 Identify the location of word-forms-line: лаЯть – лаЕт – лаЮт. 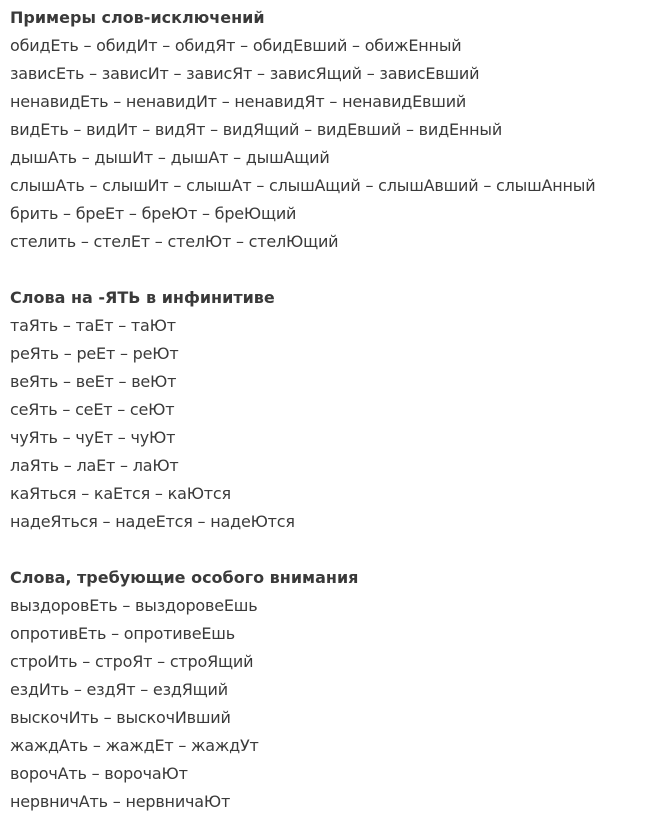
(94, 465).